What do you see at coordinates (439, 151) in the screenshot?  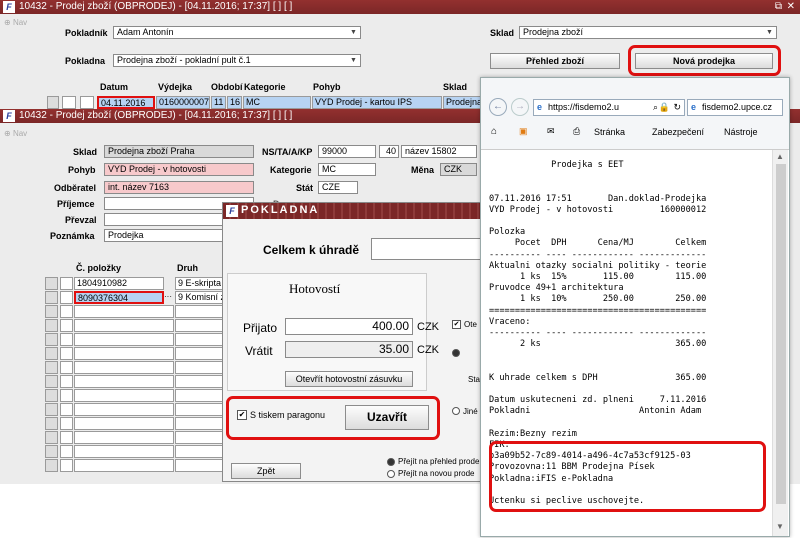 I see `nsta-name-field: název 15802` at bounding box center [439, 151].